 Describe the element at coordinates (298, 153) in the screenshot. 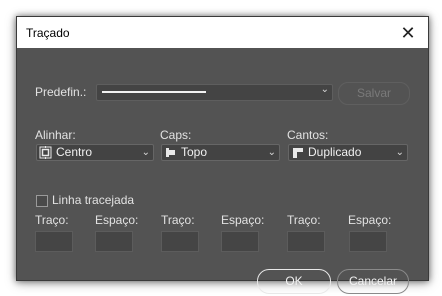

I see `corner-miter-icon` at that location.